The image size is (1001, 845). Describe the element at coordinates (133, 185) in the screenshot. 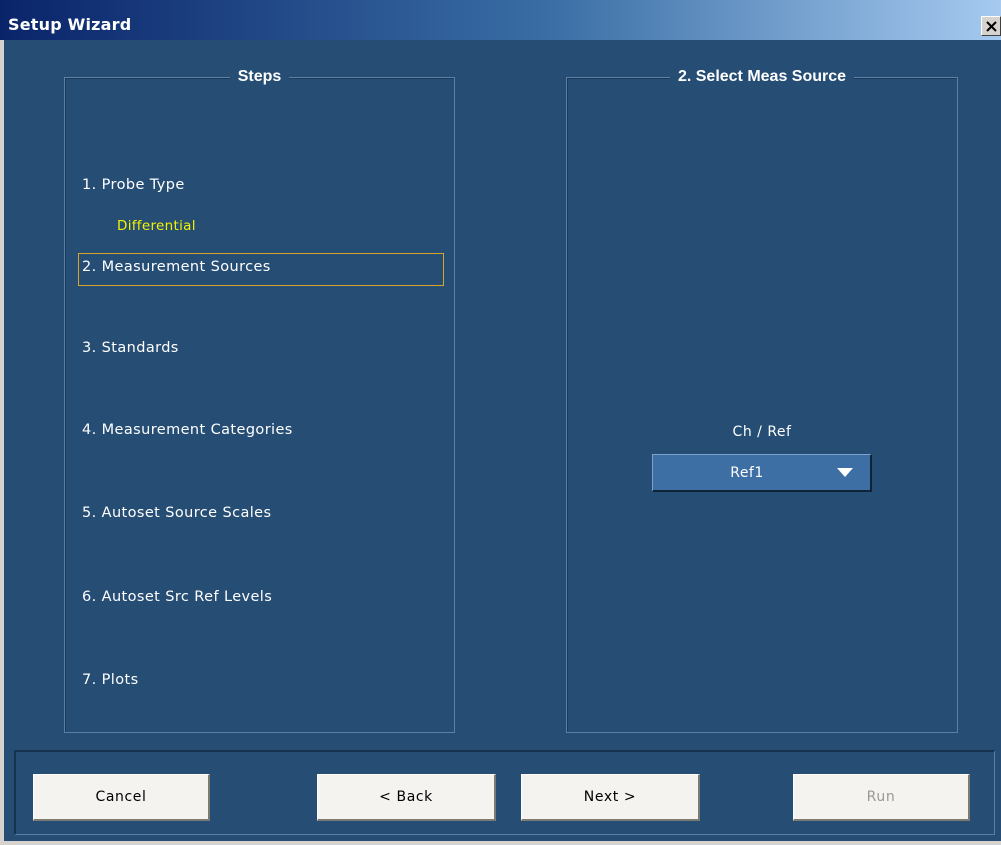

I see `step-probe-type: 1. Probe Type` at that location.